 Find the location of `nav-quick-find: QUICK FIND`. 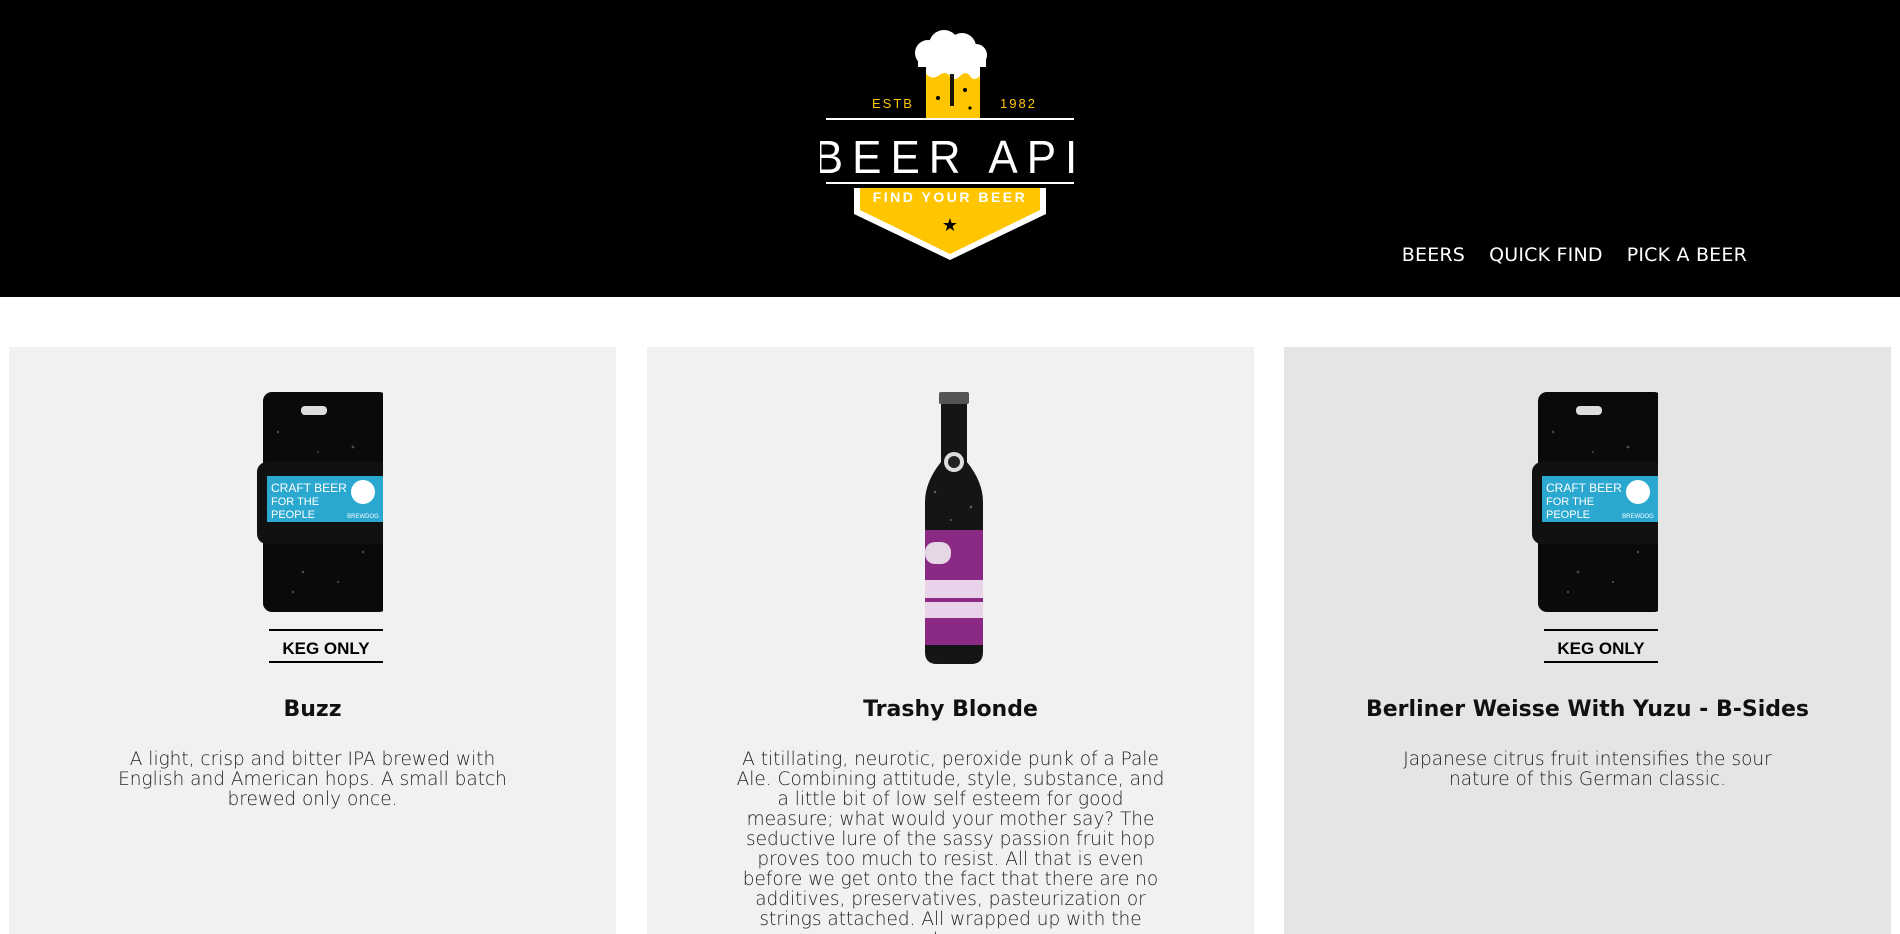

nav-quick-find: QUICK FIND is located at coordinates (1546, 255).